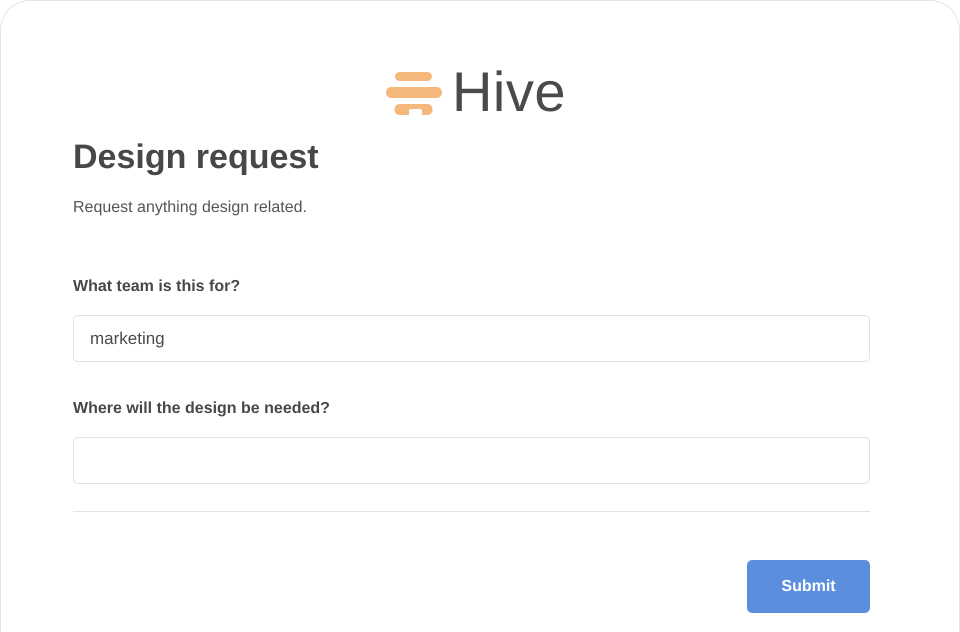 The width and height of the screenshot is (960, 632). What do you see at coordinates (190, 208) in the screenshot?
I see `form-description: Request anything design related.` at bounding box center [190, 208].